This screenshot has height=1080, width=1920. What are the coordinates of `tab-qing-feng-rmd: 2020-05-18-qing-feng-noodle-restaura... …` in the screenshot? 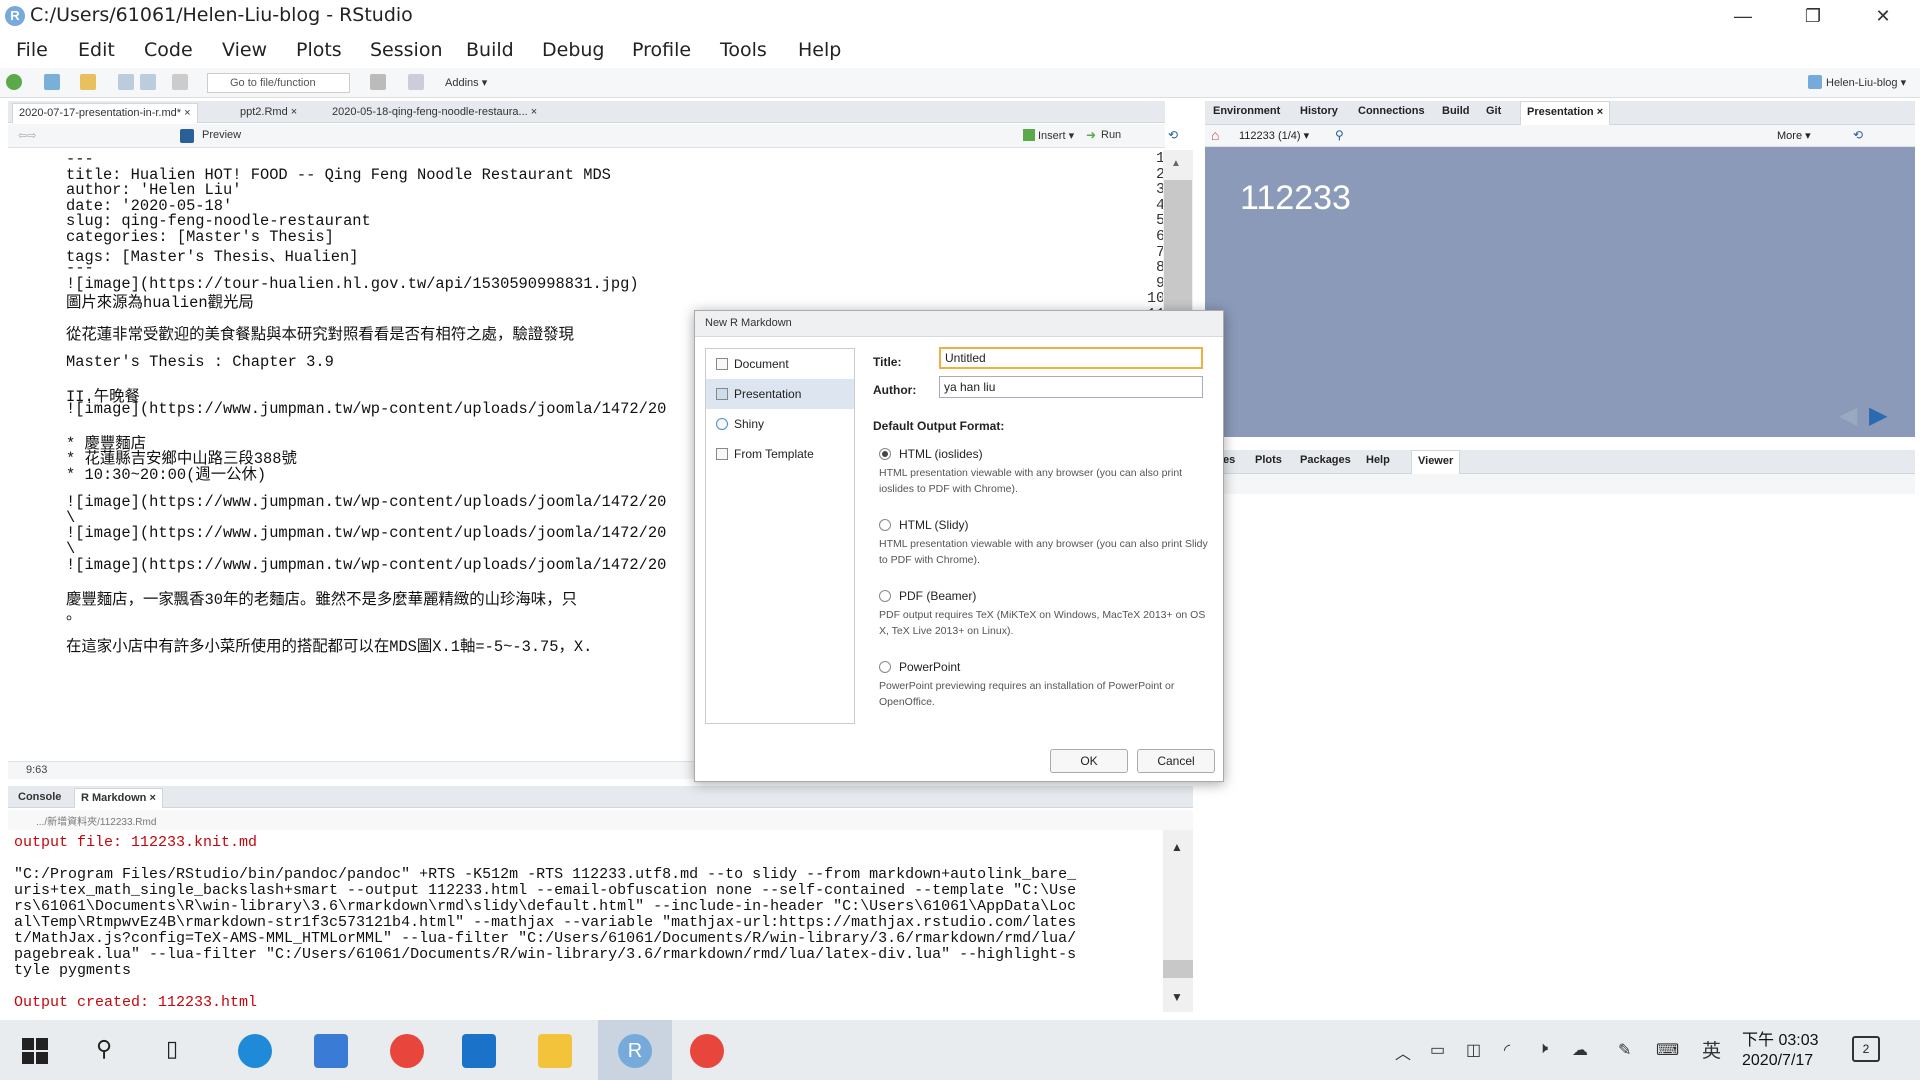 It's located at (434, 113).